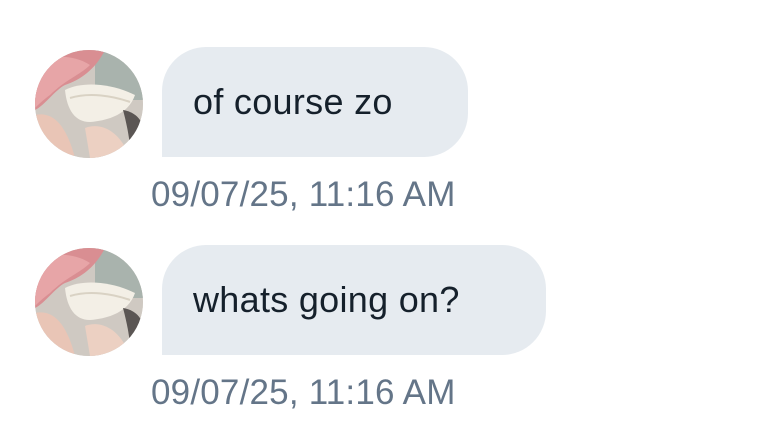  I want to click on message-bubble: whats going on?, so click(354, 300).